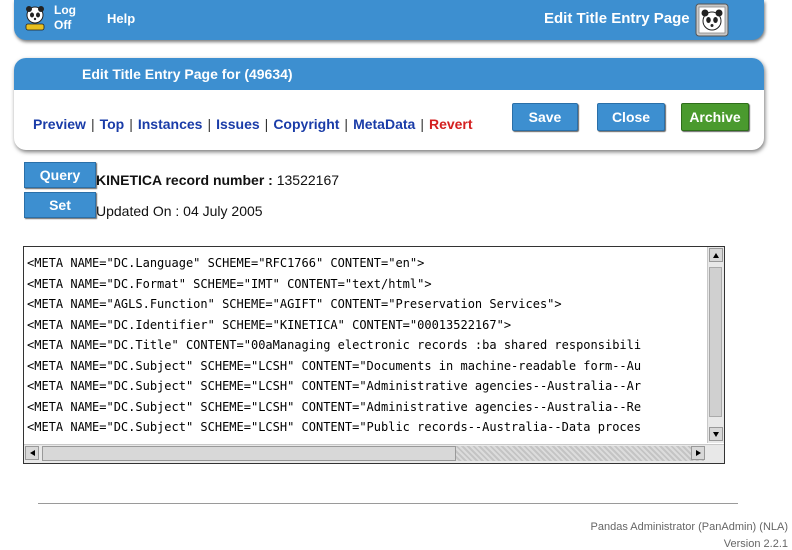  I want to click on vertical-scrollbar, so click(715, 345).